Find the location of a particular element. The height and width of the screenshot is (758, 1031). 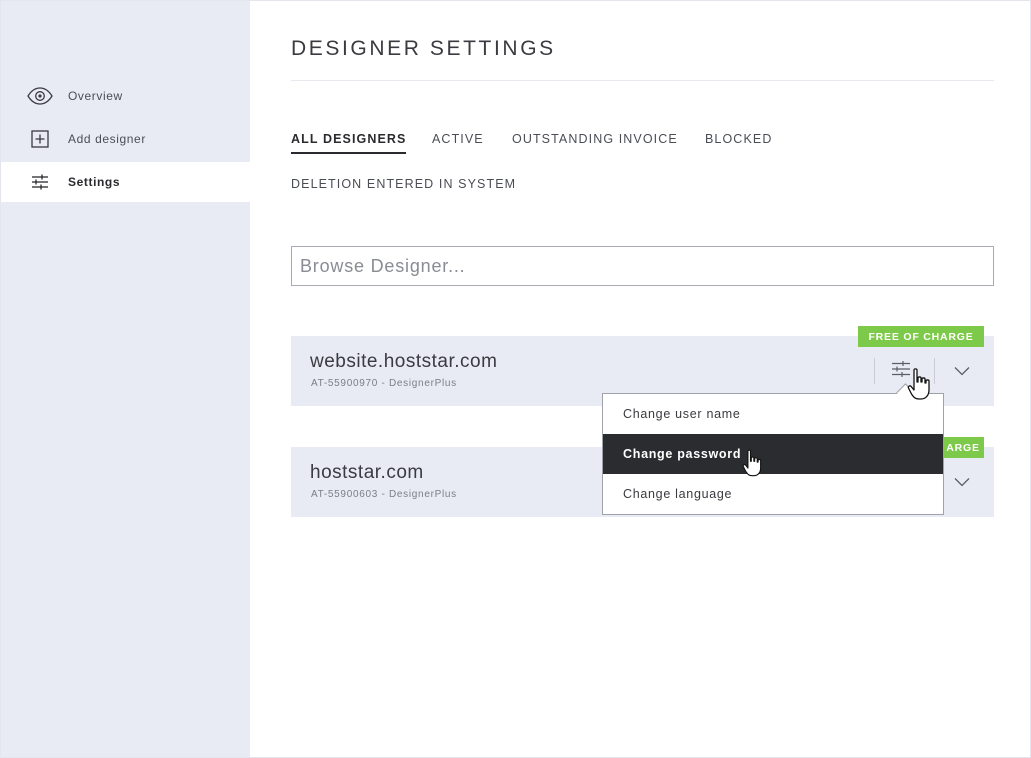

sidebar-item-label: Overview is located at coordinates (95, 96).